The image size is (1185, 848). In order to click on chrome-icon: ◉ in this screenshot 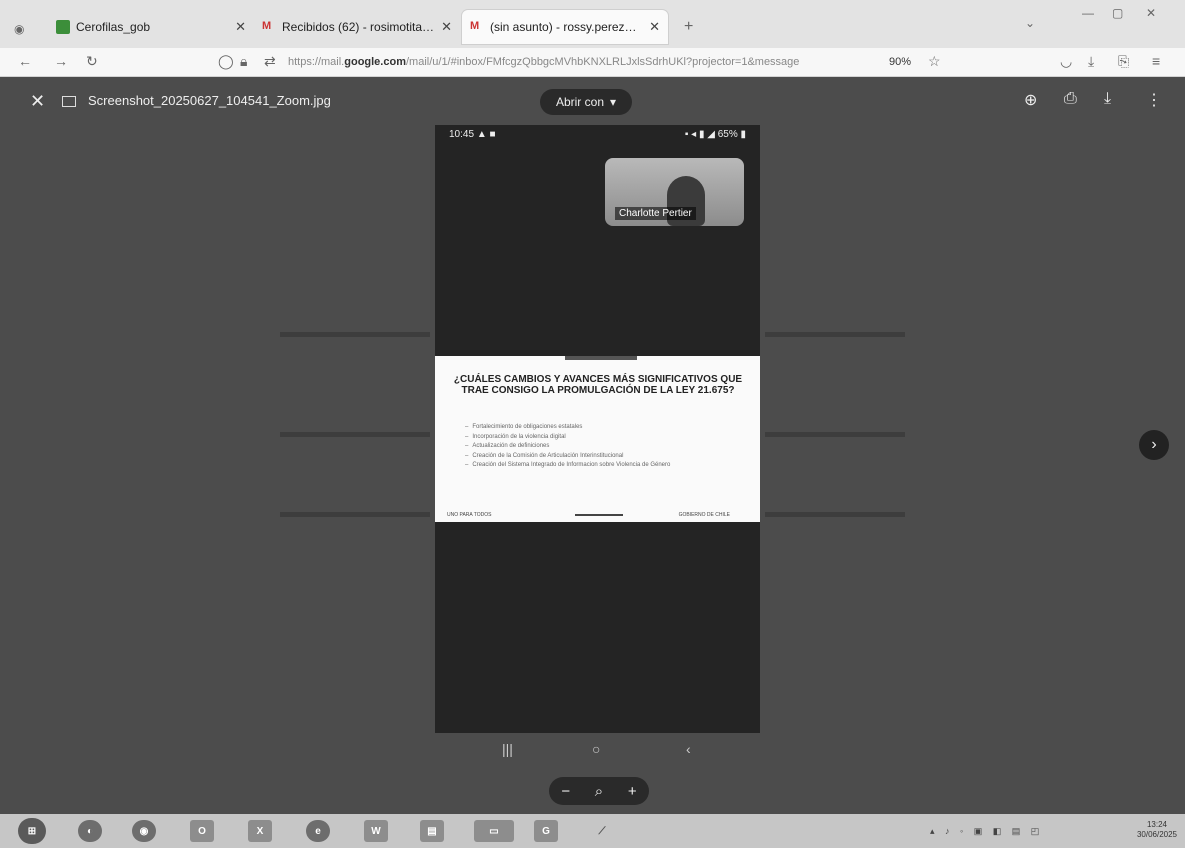, I will do `click(144, 831)`.